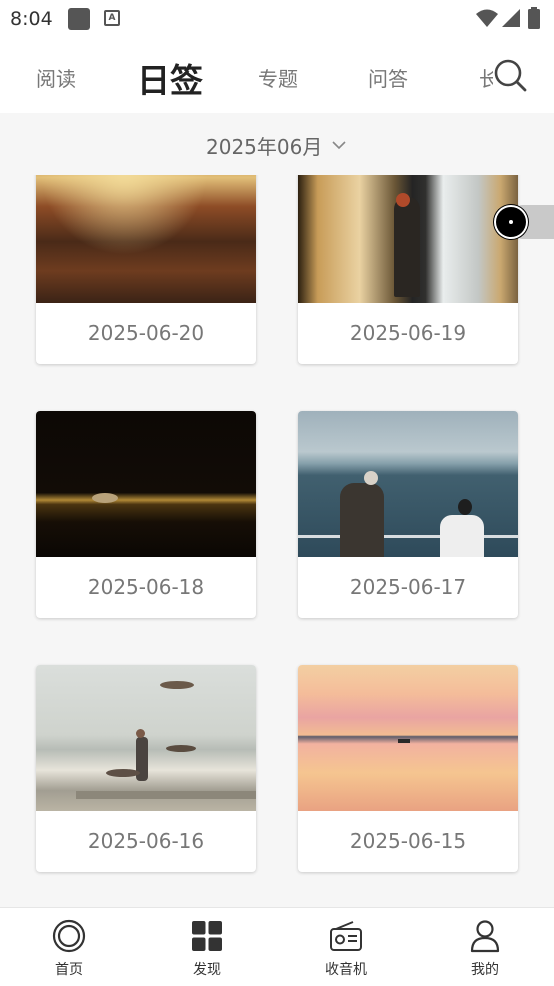  Describe the element at coordinates (277, 946) in the screenshot. I see `bottom-nav: 首页 发现 收音机 我的` at that location.